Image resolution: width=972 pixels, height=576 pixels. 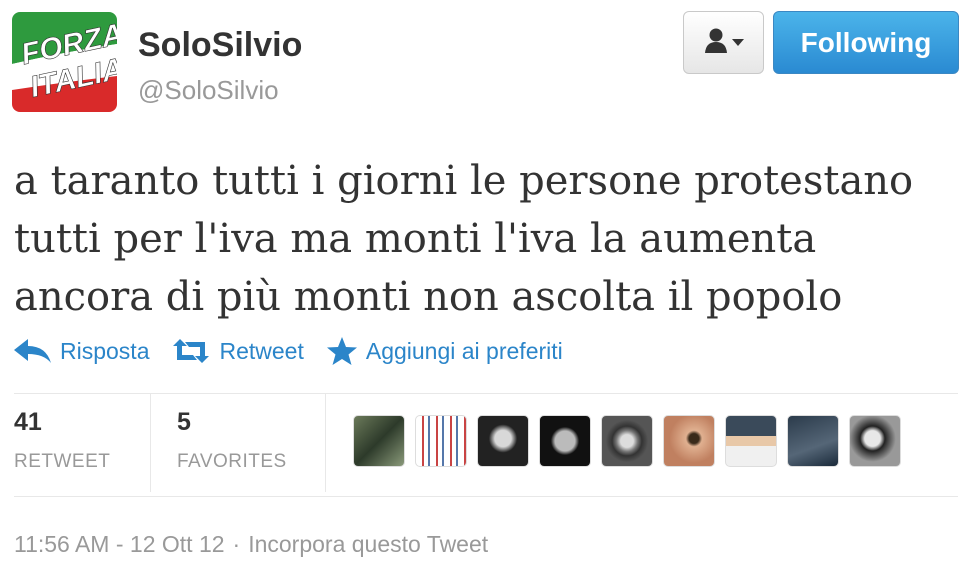 What do you see at coordinates (62, 440) in the screenshot?
I see `retweet-count-stat: 41 RETWEET` at bounding box center [62, 440].